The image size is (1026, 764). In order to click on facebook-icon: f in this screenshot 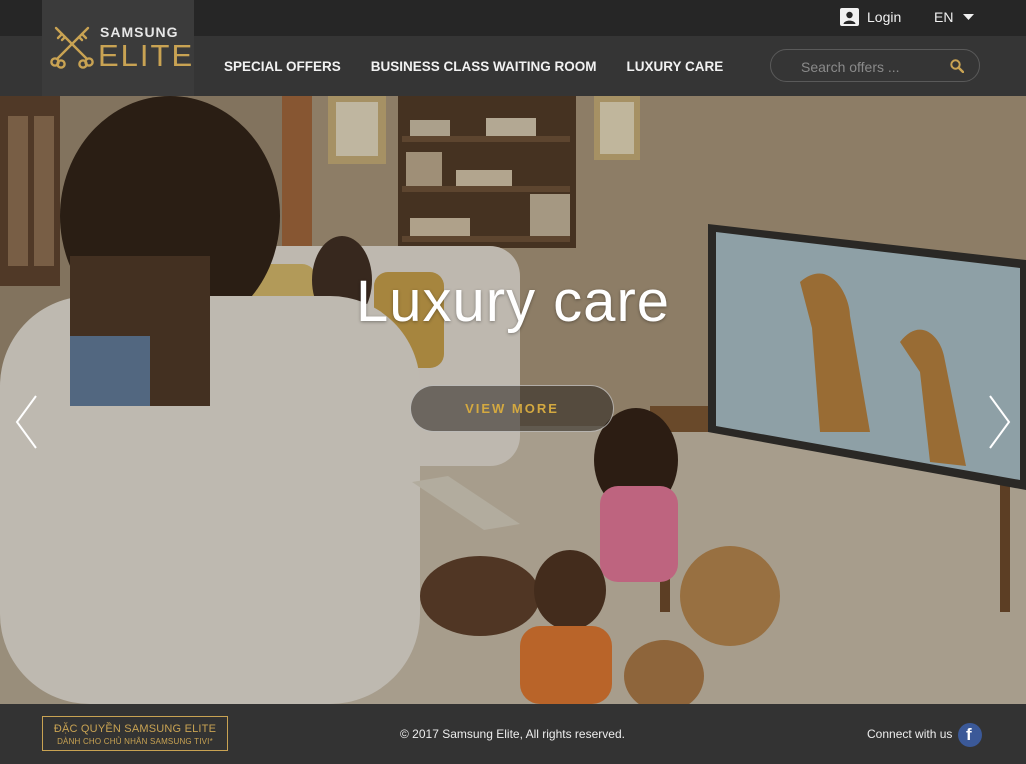, I will do `click(970, 735)`.